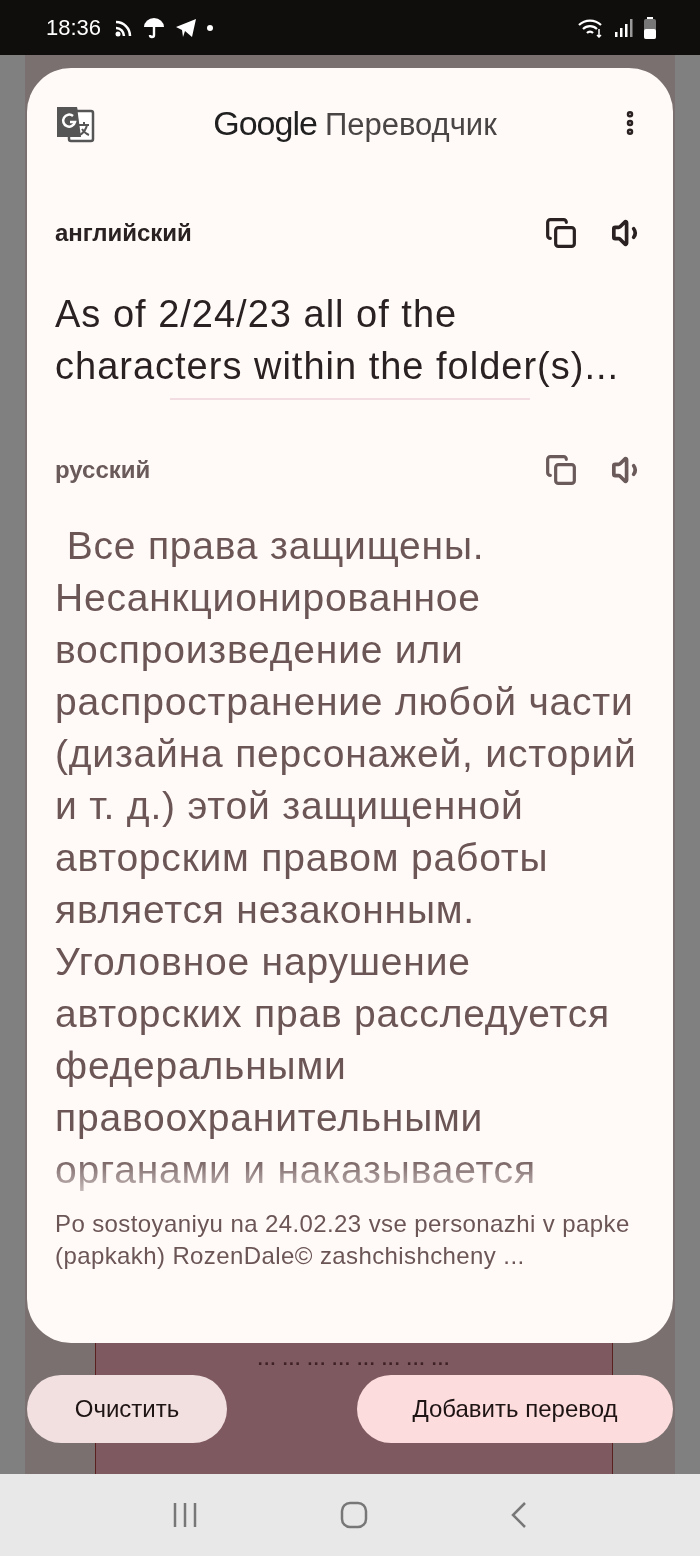 The width and height of the screenshot is (700, 1556). Describe the element at coordinates (74, 27) in the screenshot. I see `status-time: 18:36` at that location.